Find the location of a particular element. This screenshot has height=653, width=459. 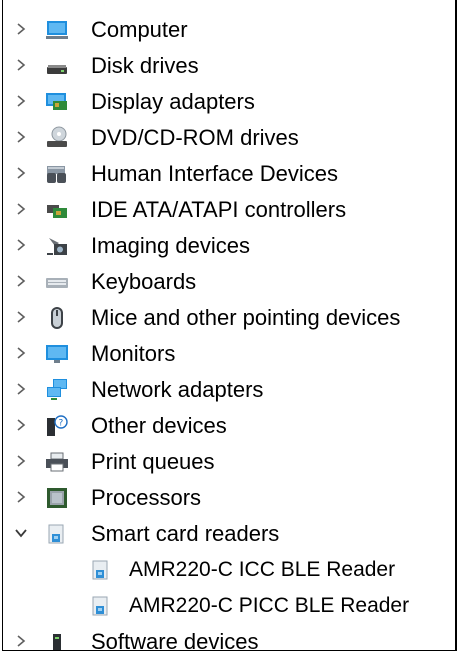

tree-item-label: Processors is located at coordinates (146, 497).